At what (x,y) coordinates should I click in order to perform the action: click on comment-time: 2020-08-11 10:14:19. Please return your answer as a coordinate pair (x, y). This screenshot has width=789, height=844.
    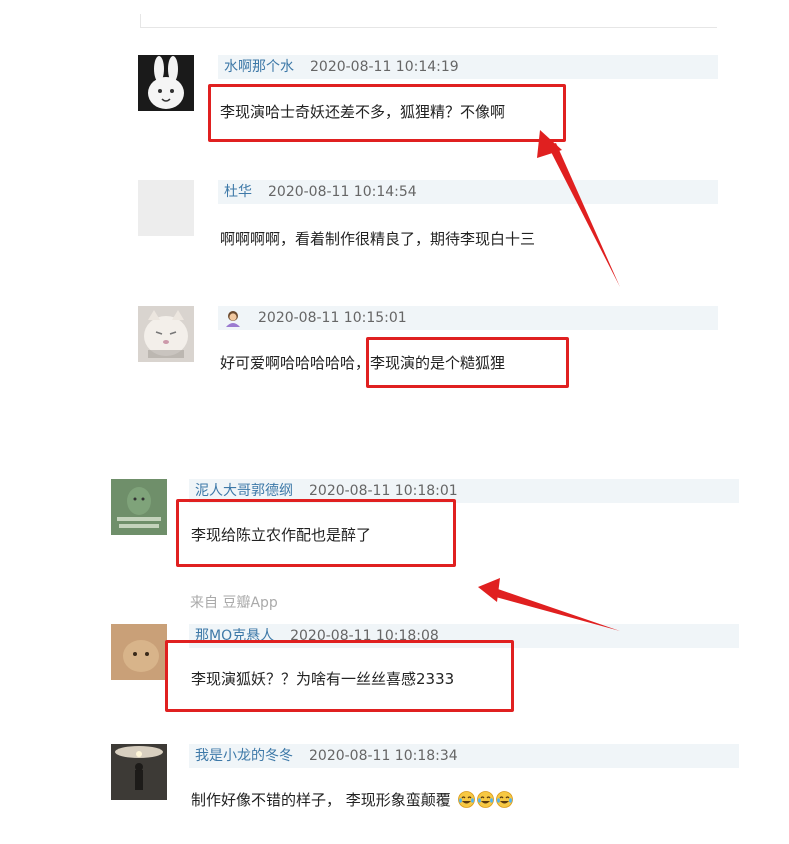
    Looking at the image, I should click on (384, 67).